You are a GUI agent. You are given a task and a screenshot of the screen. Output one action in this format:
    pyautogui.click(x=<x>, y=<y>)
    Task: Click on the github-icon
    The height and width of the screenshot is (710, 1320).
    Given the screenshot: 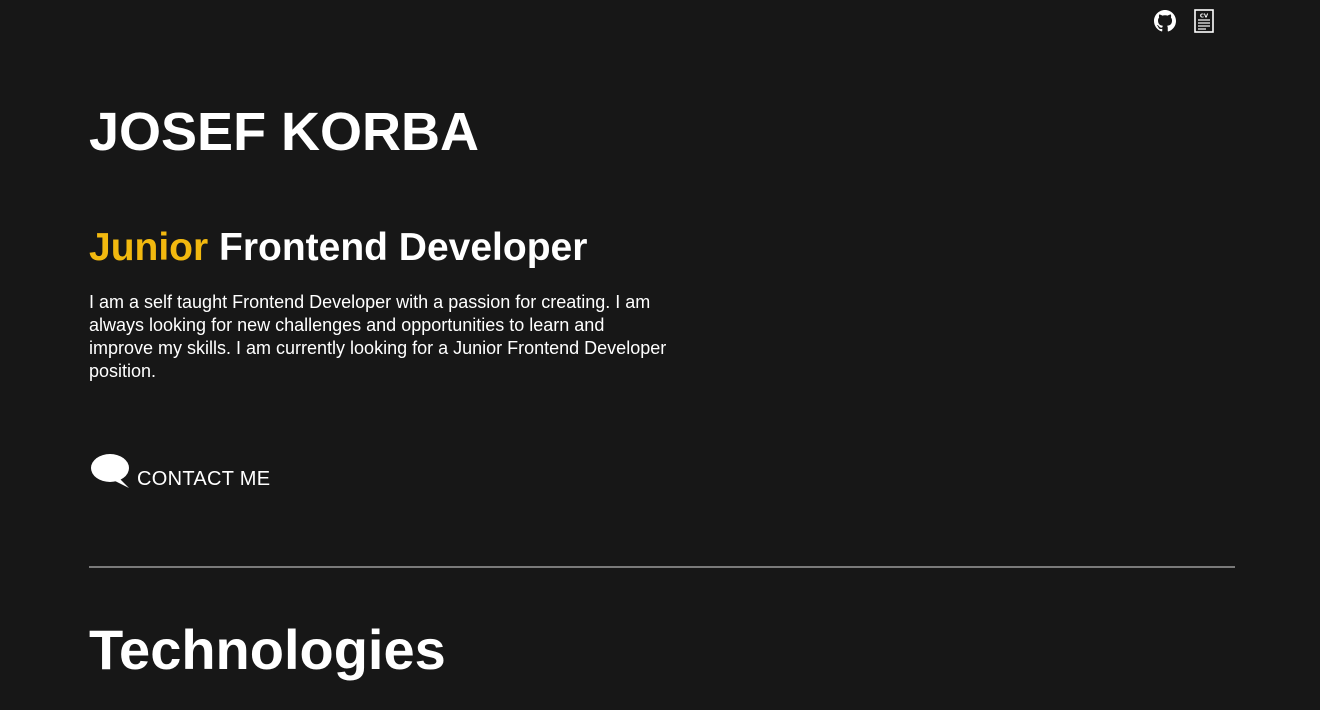 What is the action you would take?
    pyautogui.click(x=1165, y=21)
    